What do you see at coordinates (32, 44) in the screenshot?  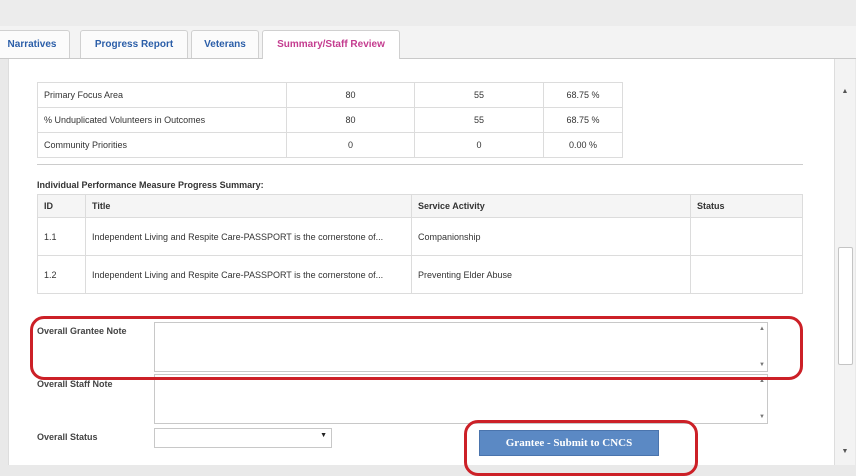 I see `tab-label: Narratives` at bounding box center [32, 44].